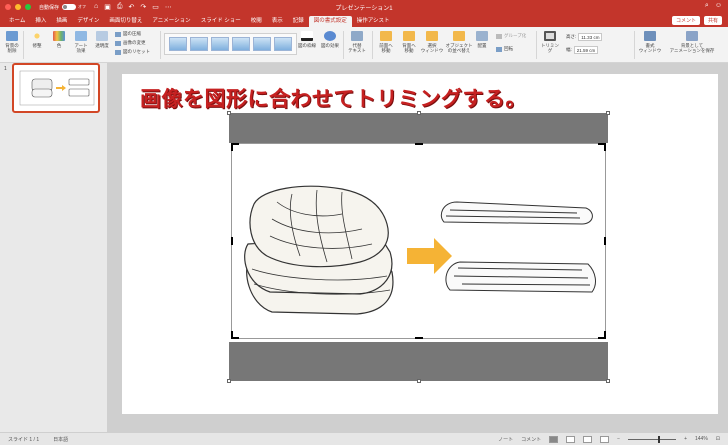 The height and width of the screenshot is (445, 728). Describe the element at coordinates (131, 7) in the screenshot. I see `undo-icon: ↶` at that location.